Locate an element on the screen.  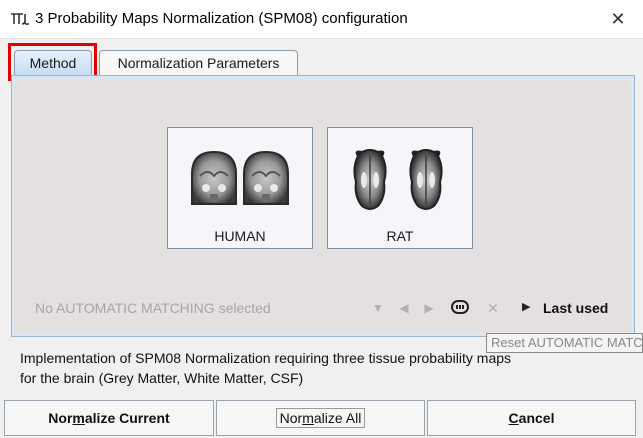
reset-matching-tooltip: Reset AUTOMATIC MATCHING is located at coordinates (564, 343).